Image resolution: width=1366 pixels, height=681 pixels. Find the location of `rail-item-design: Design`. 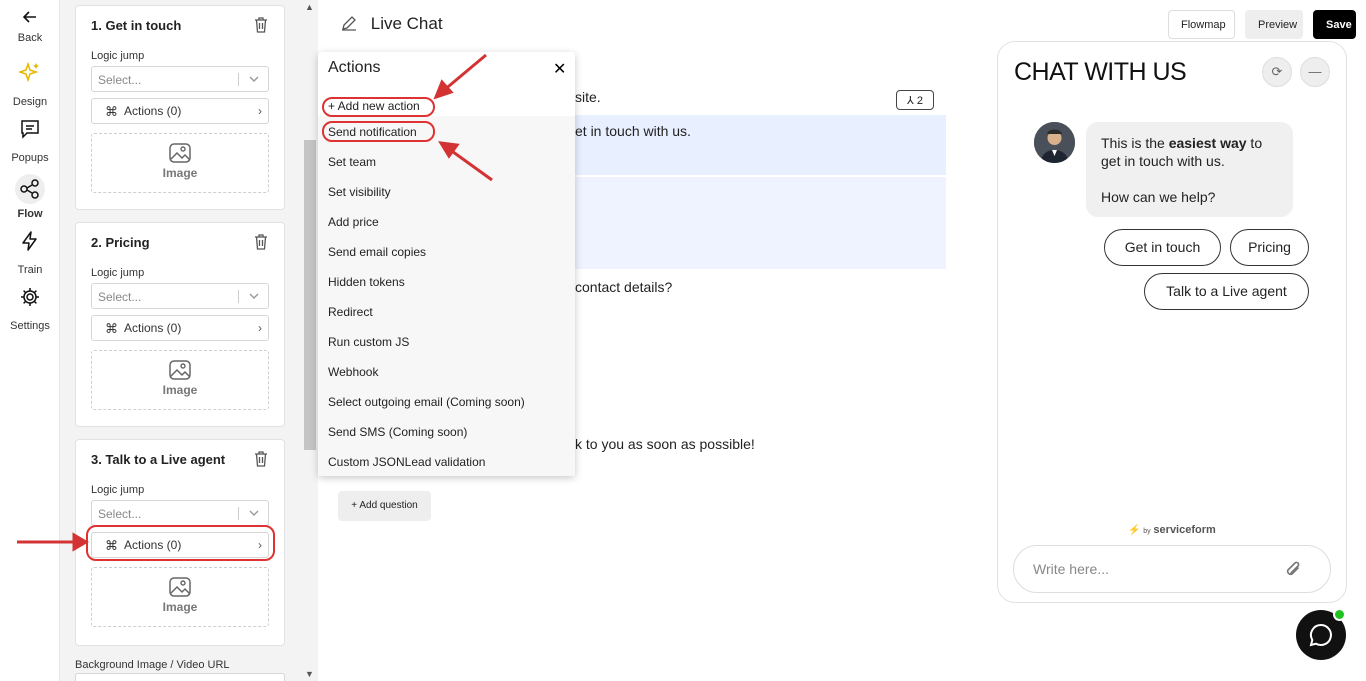

rail-item-design: Design is located at coordinates (30, 84).